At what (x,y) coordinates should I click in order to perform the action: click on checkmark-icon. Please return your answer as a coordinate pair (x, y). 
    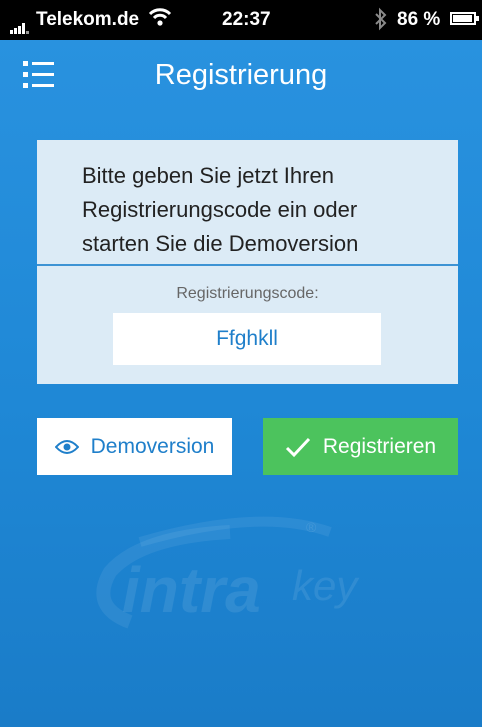
    Looking at the image, I should click on (298, 447).